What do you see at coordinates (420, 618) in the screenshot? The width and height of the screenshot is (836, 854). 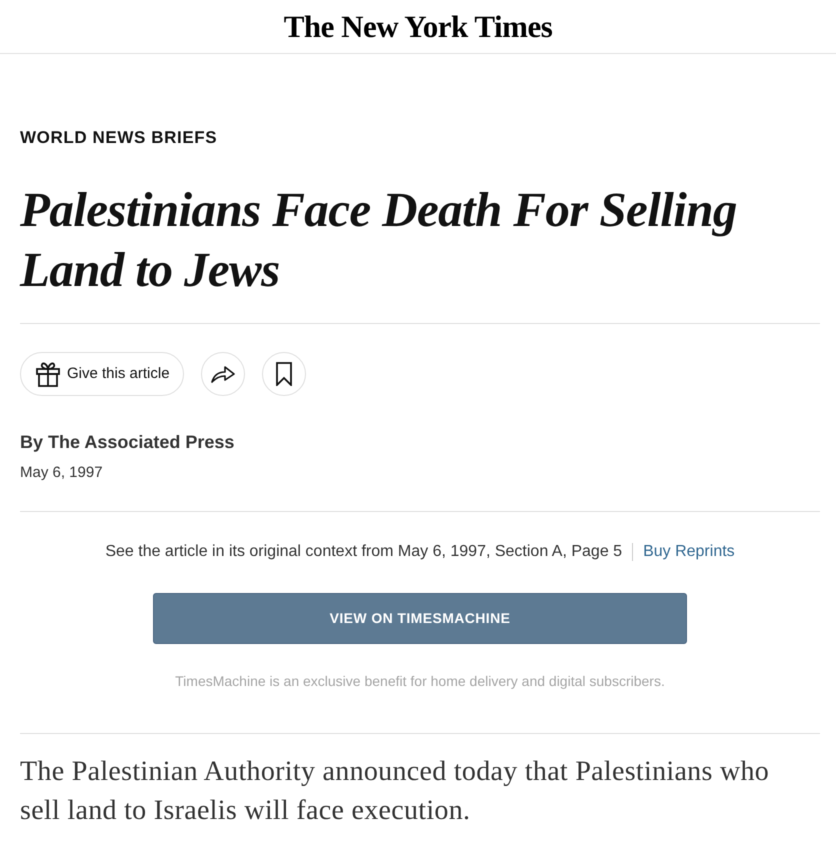 I see `view-on-timesmachine-button: VIEW ON TIMESMACHINE` at bounding box center [420, 618].